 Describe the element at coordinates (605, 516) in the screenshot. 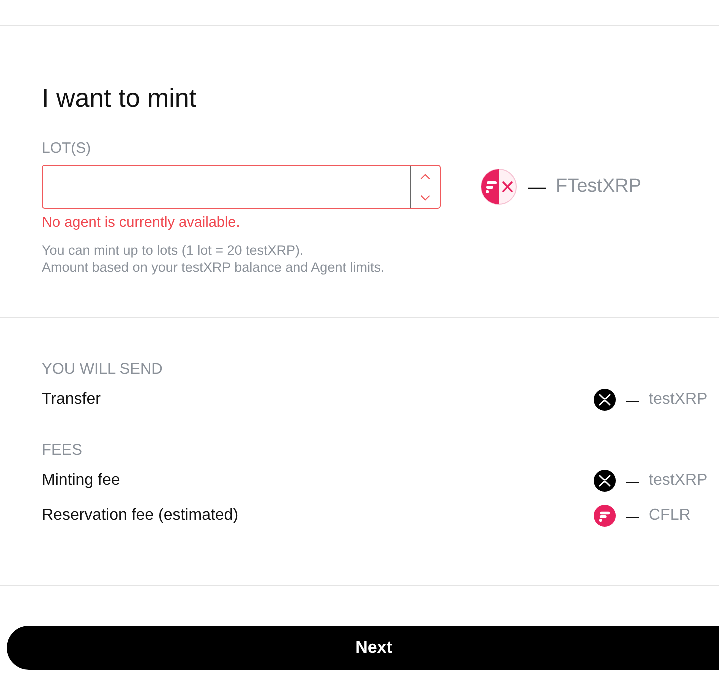

I see `flare-coin-icon` at that location.